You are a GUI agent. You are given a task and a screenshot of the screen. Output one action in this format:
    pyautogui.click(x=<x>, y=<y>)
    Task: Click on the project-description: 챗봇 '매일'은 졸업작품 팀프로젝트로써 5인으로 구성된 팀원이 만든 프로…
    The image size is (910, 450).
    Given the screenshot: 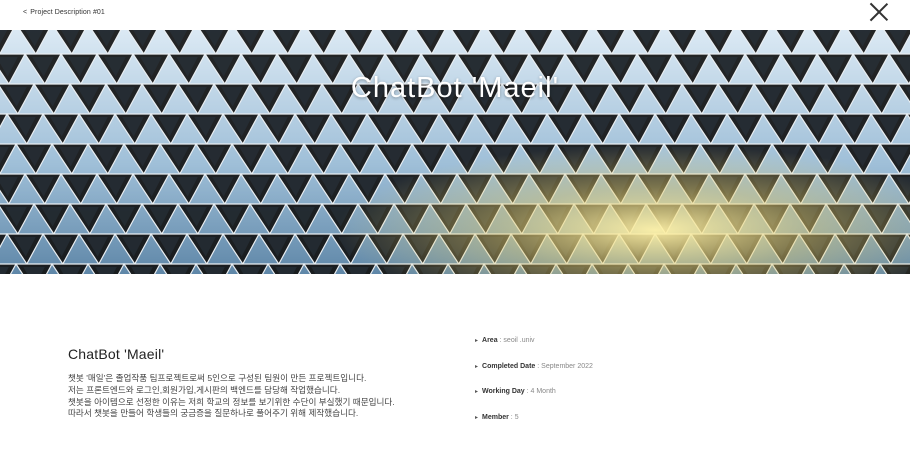 What is the action you would take?
    pyautogui.click(x=231, y=396)
    